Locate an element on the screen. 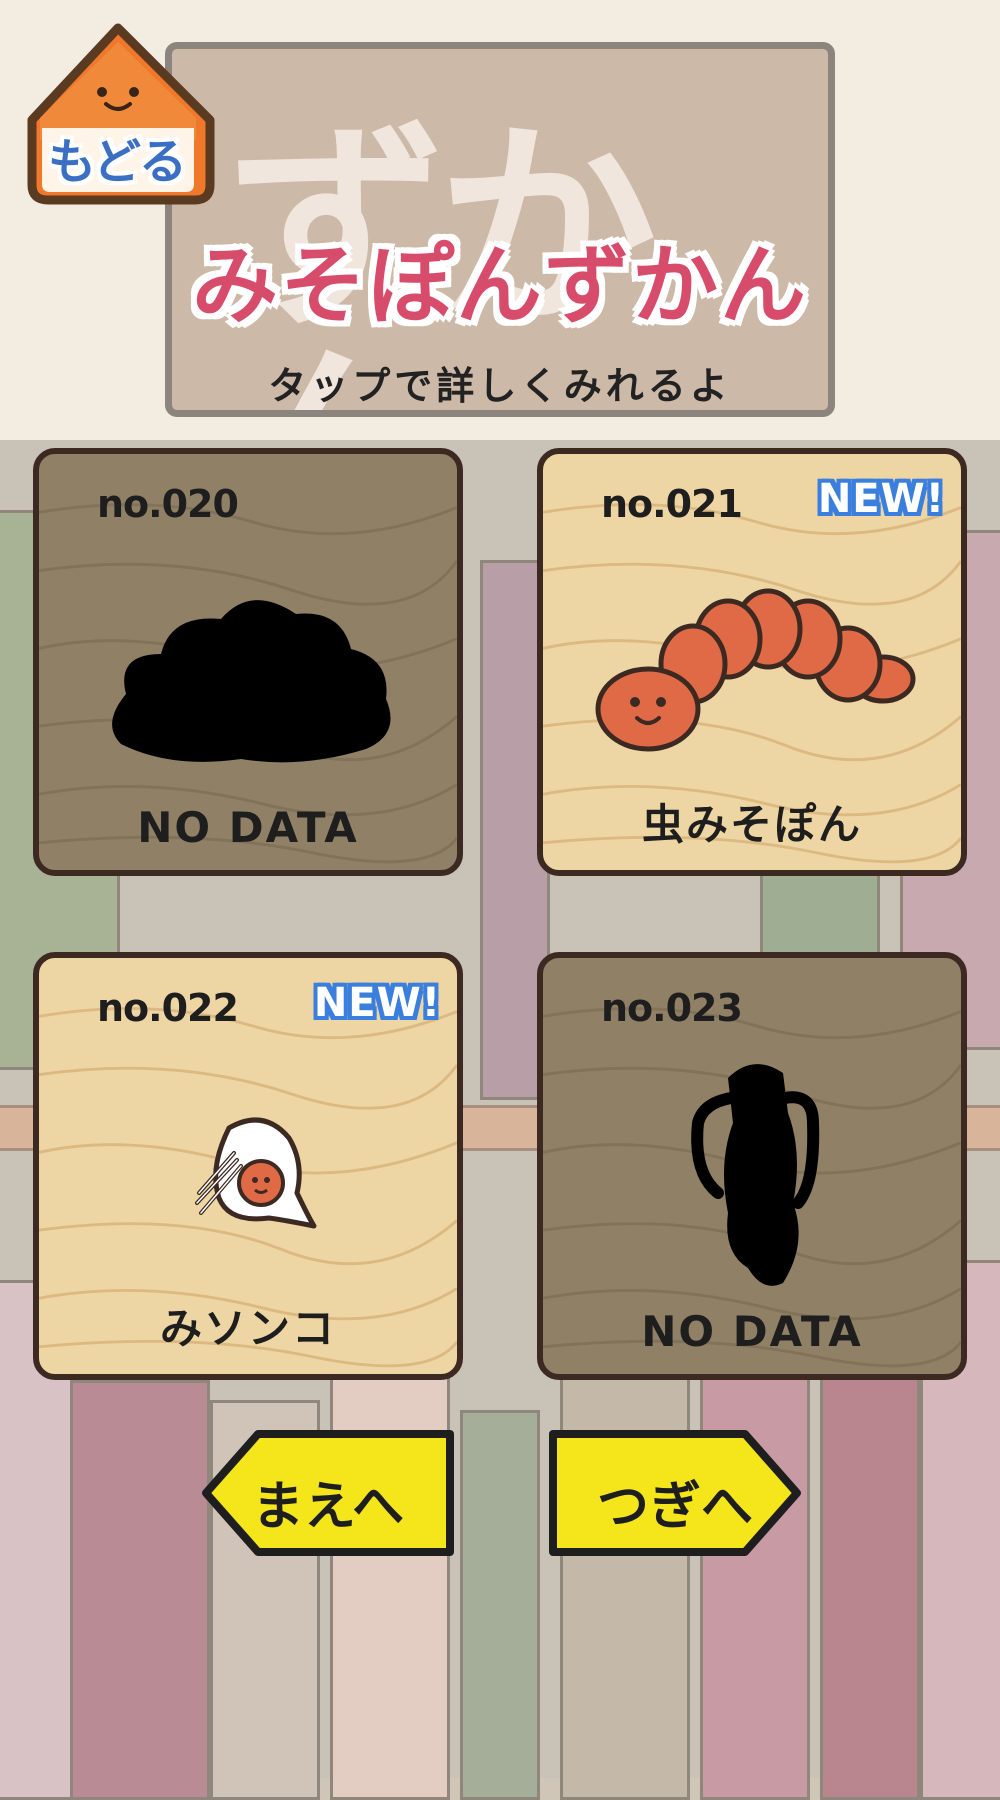 The height and width of the screenshot is (1800, 1000). white-hooded-misopon-icon is located at coordinates (256, 1173).